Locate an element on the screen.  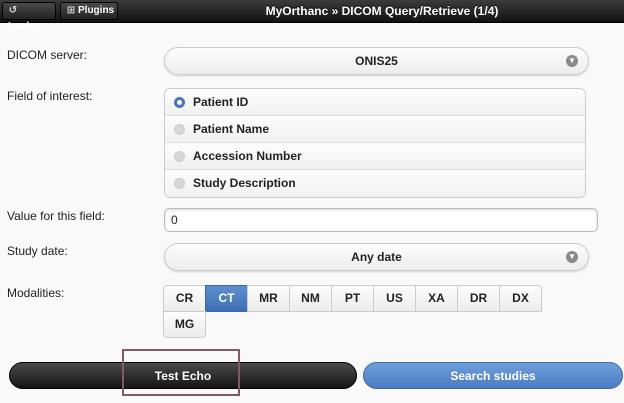
value-input: 0 is located at coordinates (381, 220).